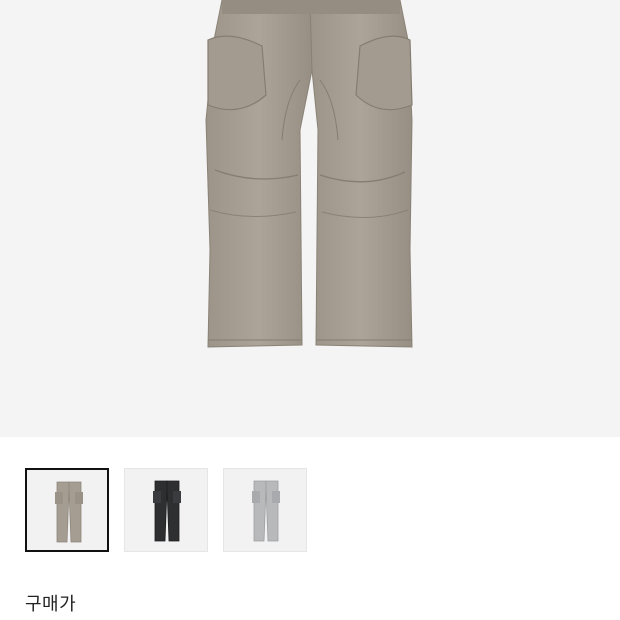 This screenshot has width=620, height=620. I want to click on variant-thumb-gray, so click(265, 510).